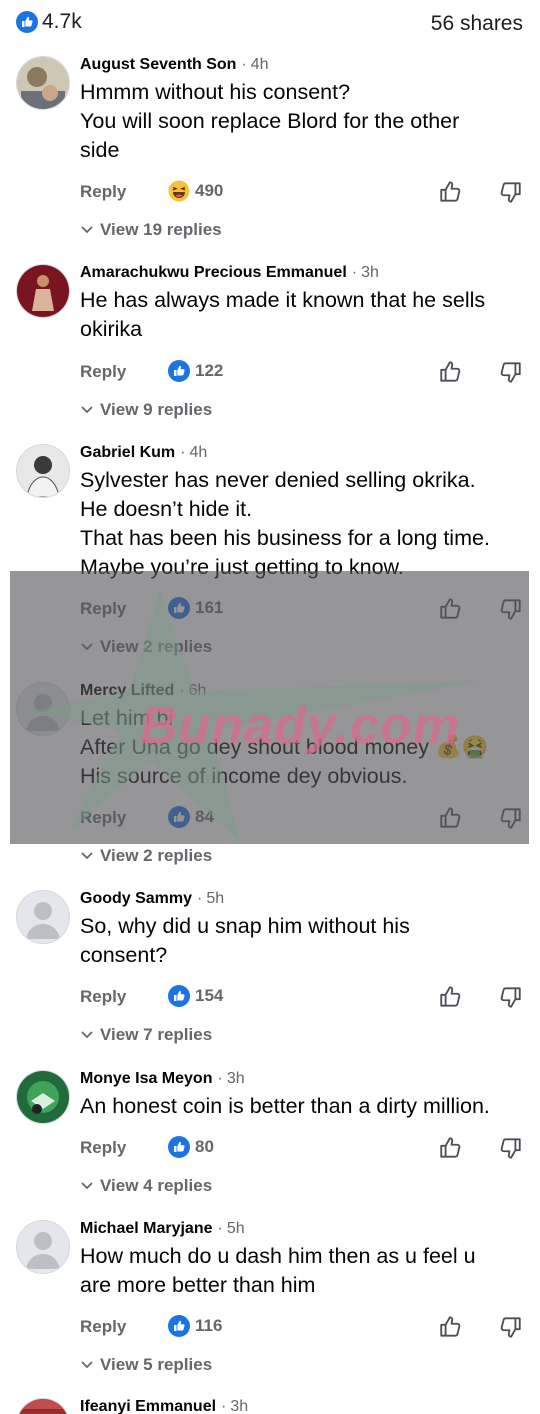 This screenshot has width=540, height=1414. I want to click on comment-time: 6h, so click(197, 690).